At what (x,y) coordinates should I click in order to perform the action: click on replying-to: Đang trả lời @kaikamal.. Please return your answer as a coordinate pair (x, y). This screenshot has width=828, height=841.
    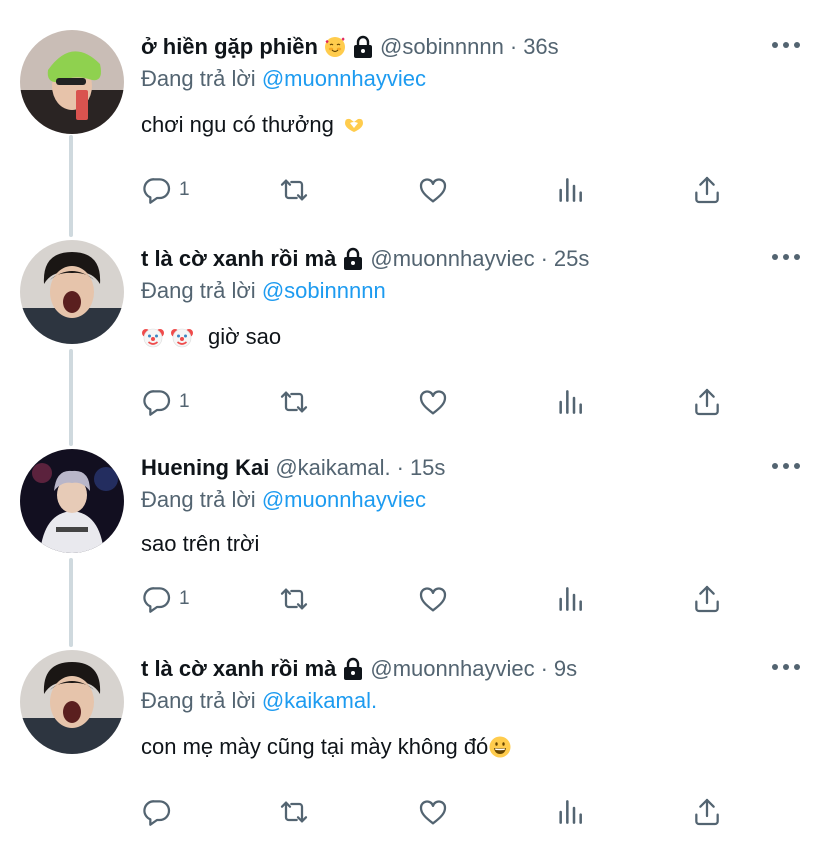
    Looking at the image, I should click on (259, 701).